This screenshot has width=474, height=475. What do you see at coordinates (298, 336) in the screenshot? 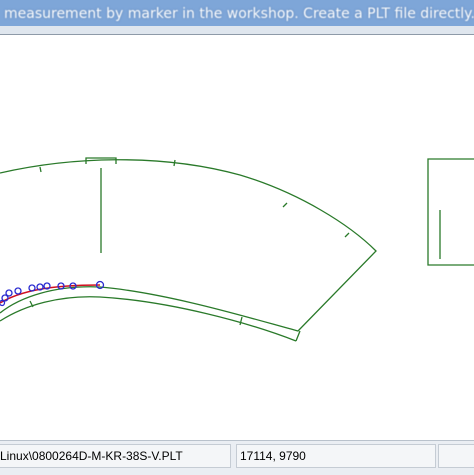
I see `pattern-bottom` at bounding box center [298, 336].